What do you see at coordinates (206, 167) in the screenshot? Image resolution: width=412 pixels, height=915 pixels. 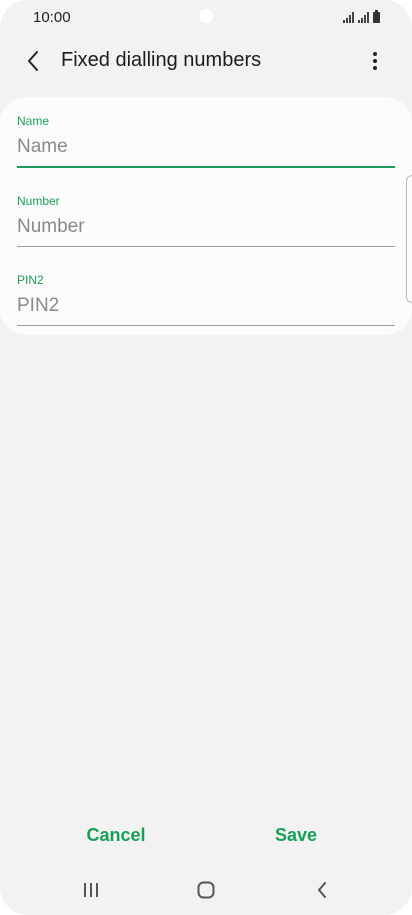 I see `name-underline` at bounding box center [206, 167].